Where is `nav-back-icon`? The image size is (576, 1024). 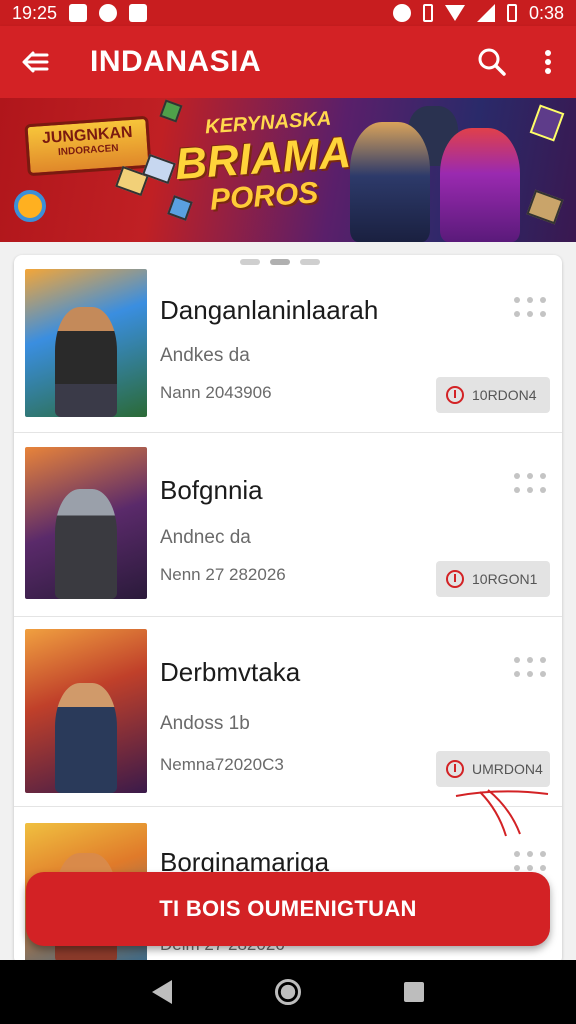
nav-back-icon is located at coordinates (161, 992).